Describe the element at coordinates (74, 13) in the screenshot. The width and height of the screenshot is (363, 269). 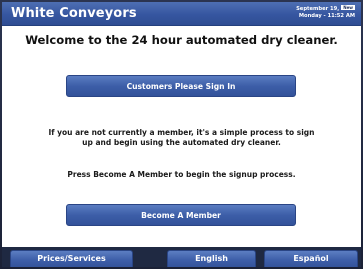
I see `brand-title: White Conveyors` at that location.